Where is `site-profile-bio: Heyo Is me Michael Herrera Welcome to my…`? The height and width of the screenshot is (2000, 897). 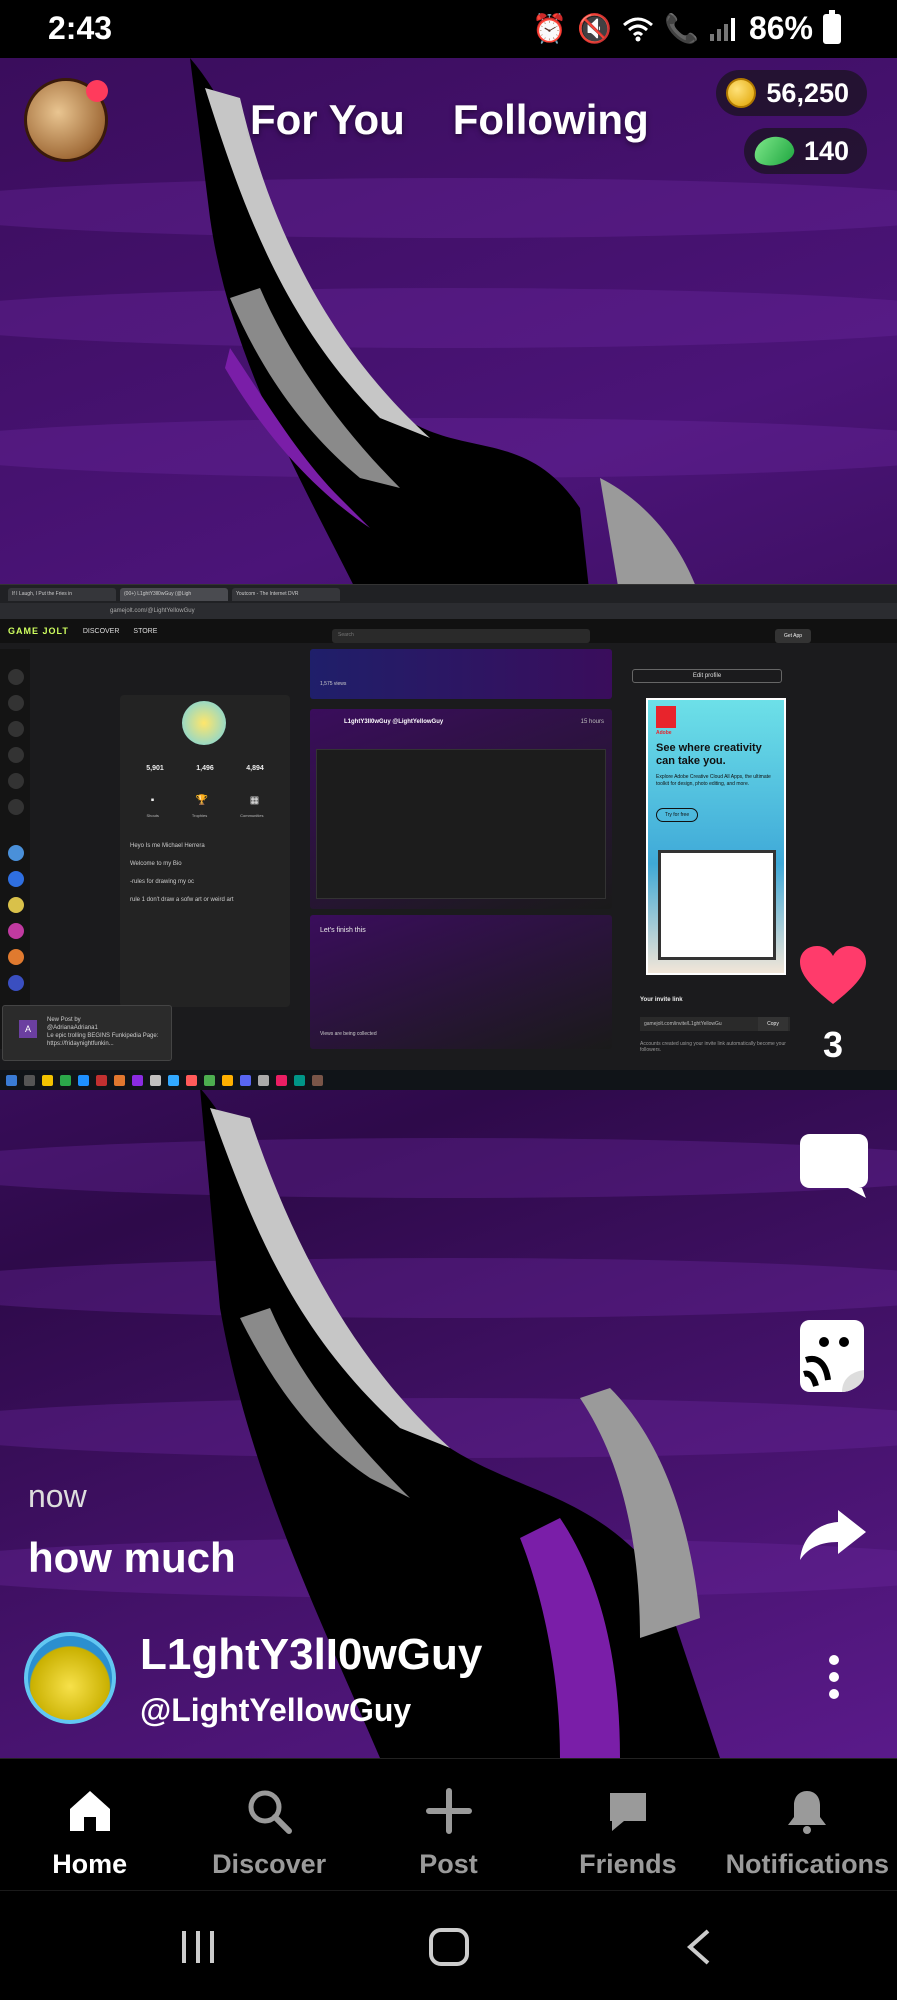
site-profile-bio: Heyo Is me Michael Herrera Welcome to my… is located at coordinates (182, 873).